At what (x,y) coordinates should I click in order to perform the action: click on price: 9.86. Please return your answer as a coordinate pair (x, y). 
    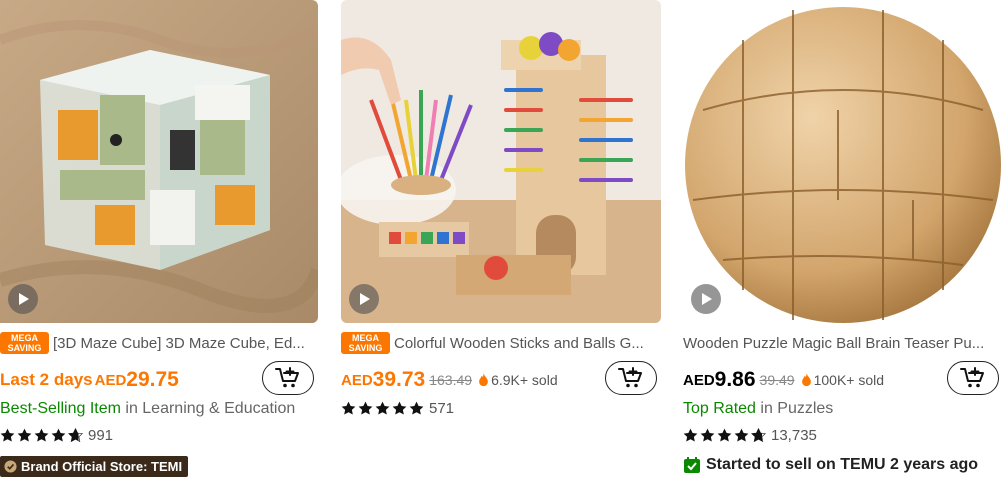
    Looking at the image, I should click on (735, 379).